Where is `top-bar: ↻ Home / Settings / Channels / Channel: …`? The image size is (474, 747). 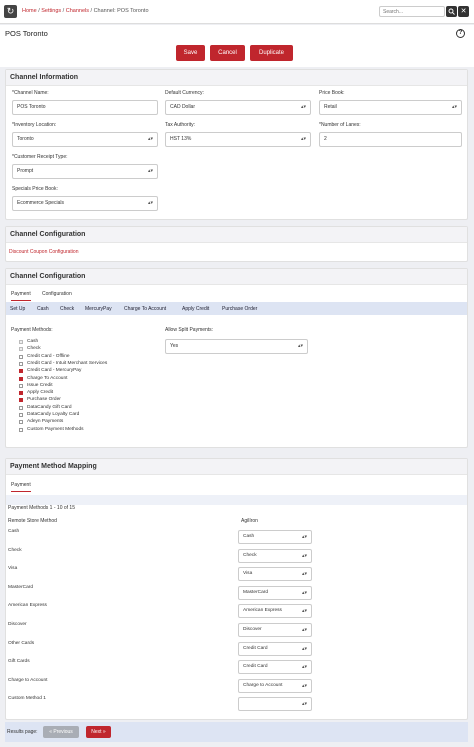 top-bar: ↻ Home / Settings / Channels / Channel: … is located at coordinates (237, 12).